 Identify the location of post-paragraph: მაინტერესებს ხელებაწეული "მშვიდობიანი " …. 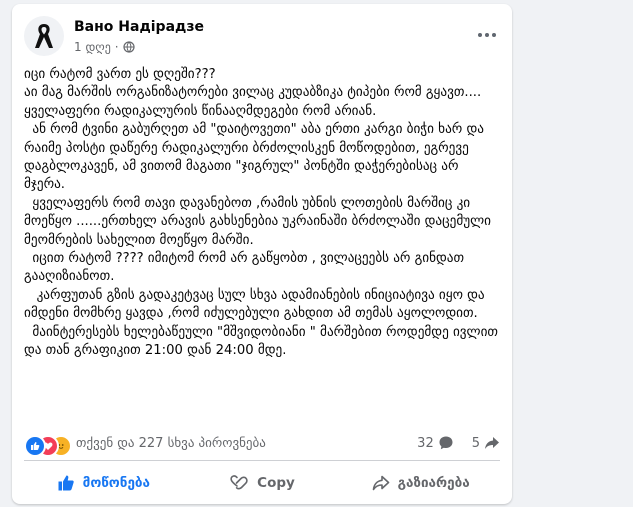
(263, 341).